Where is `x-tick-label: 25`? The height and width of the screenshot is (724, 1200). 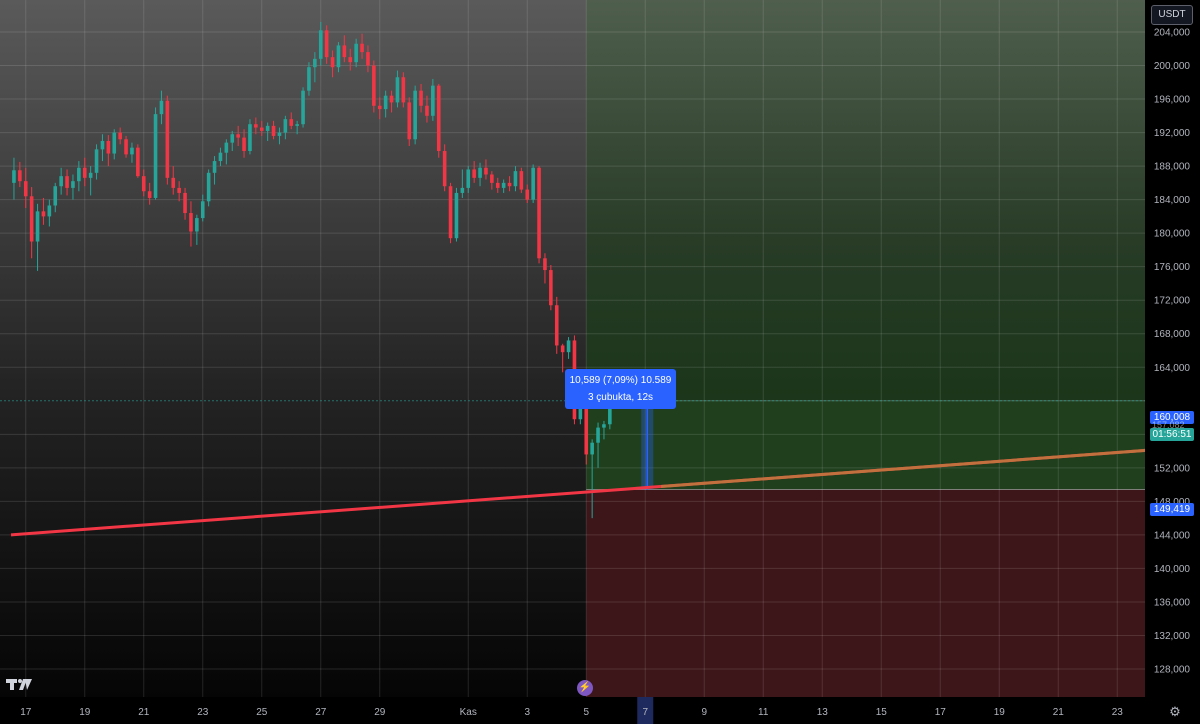
x-tick-label: 25 is located at coordinates (262, 712).